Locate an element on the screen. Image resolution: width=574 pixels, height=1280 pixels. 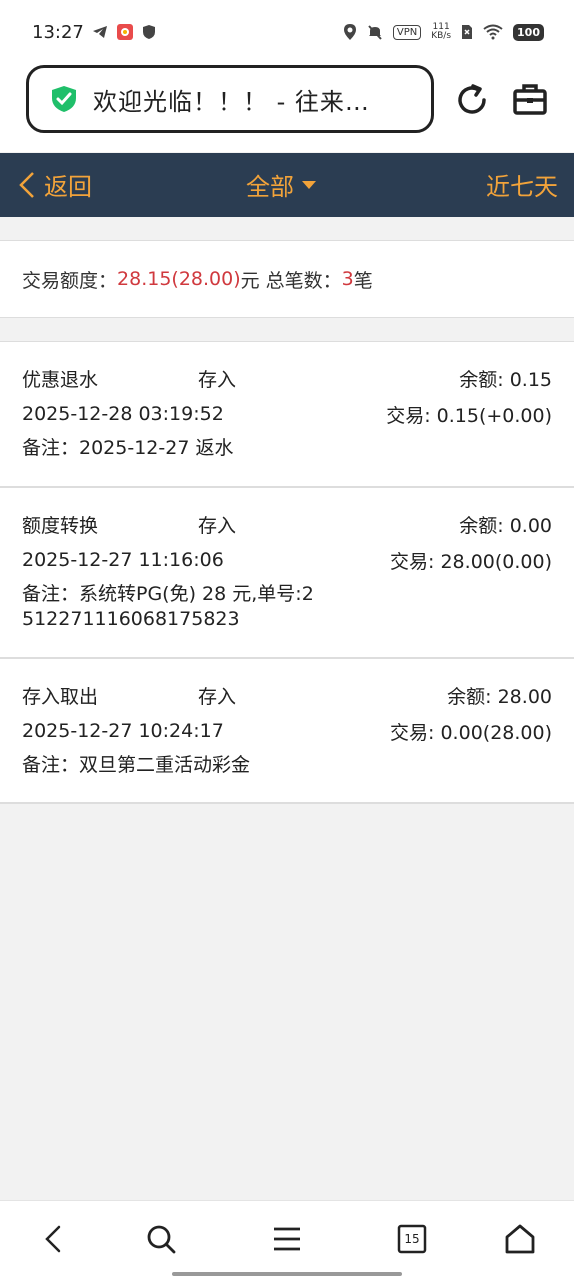
record-transaction: 交易: 0.15(+0.00) is located at coordinates (469, 415).